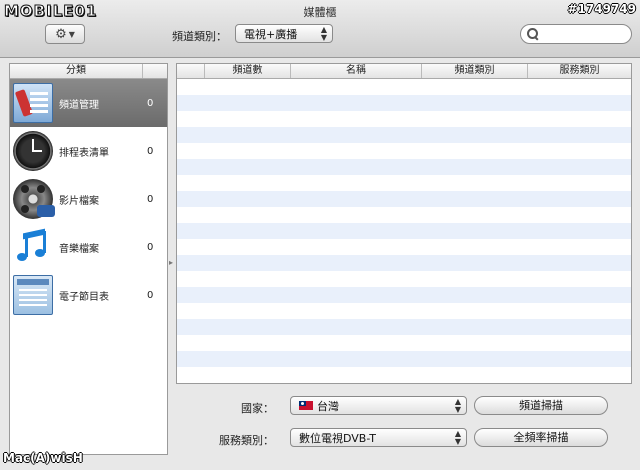 Image resolution: width=640 pixels, height=470 pixels. What do you see at coordinates (328, 406) in the screenshot?
I see `country-value: 台灣` at bounding box center [328, 406].